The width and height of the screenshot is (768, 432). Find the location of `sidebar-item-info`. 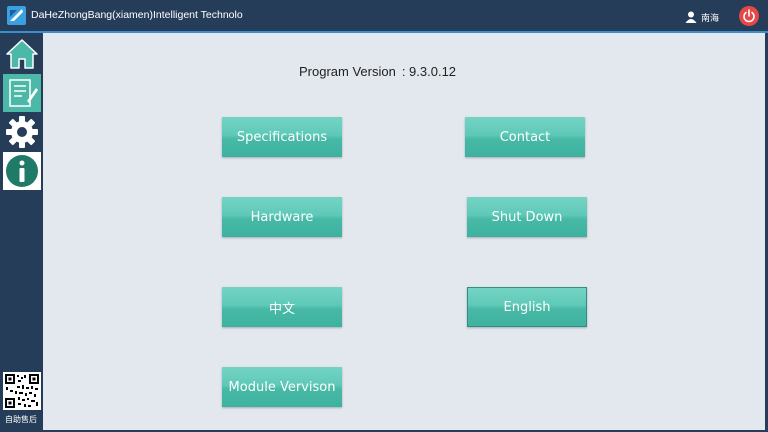

sidebar-item-info is located at coordinates (22, 171).